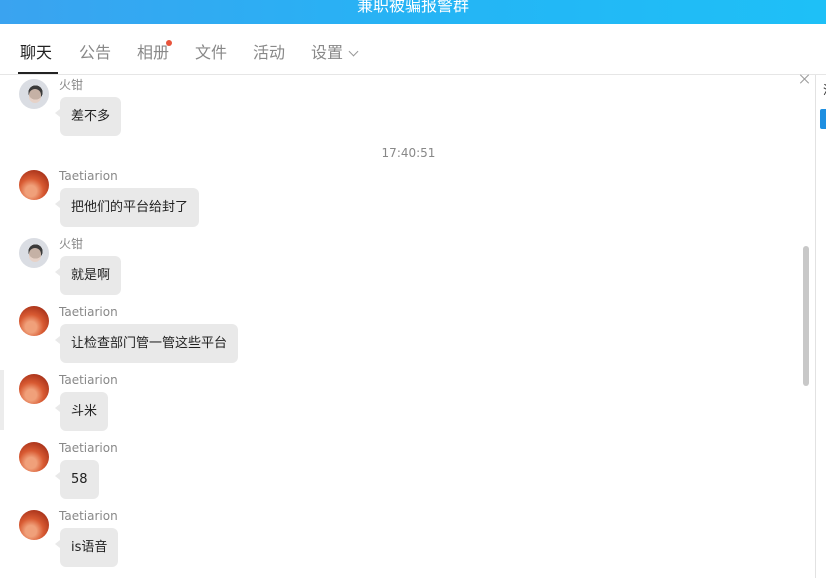 Image resolution: width=826 pixels, height=578 pixels. What do you see at coordinates (806, 316) in the screenshot?
I see `chat-scrollbar` at bounding box center [806, 316].